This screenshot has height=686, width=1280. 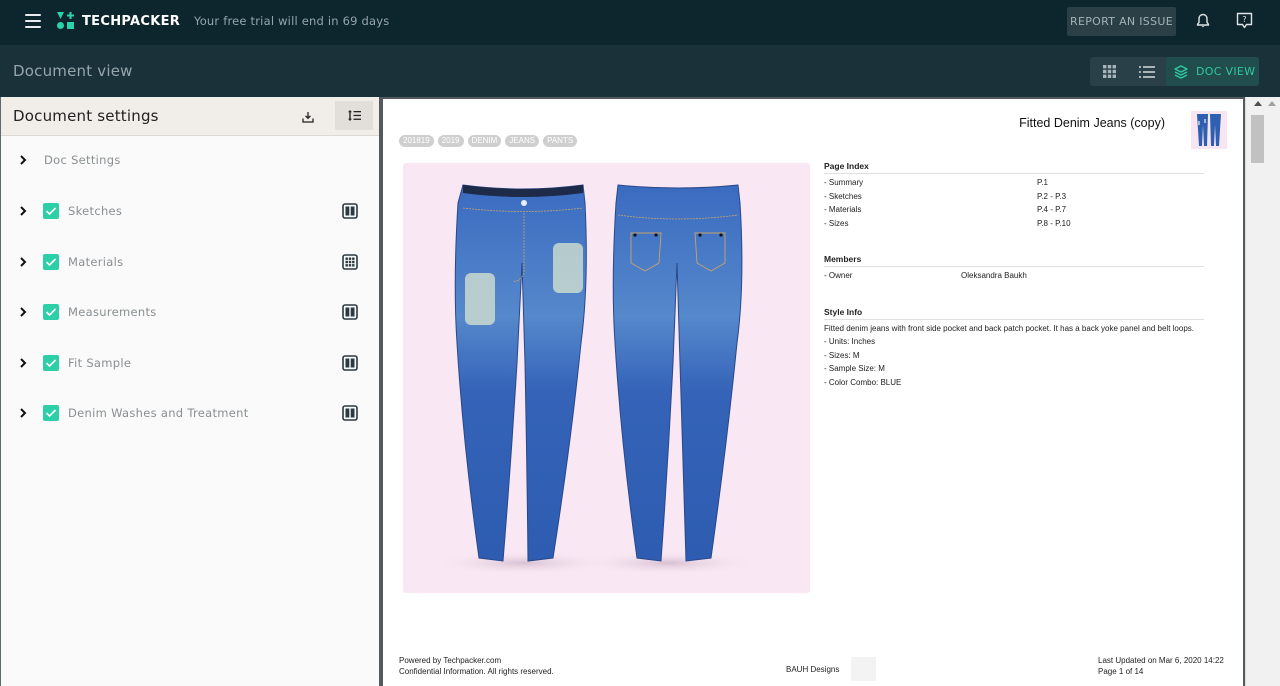 What do you see at coordinates (1042, 182) in the screenshot?
I see `index-pages: P.1` at bounding box center [1042, 182].